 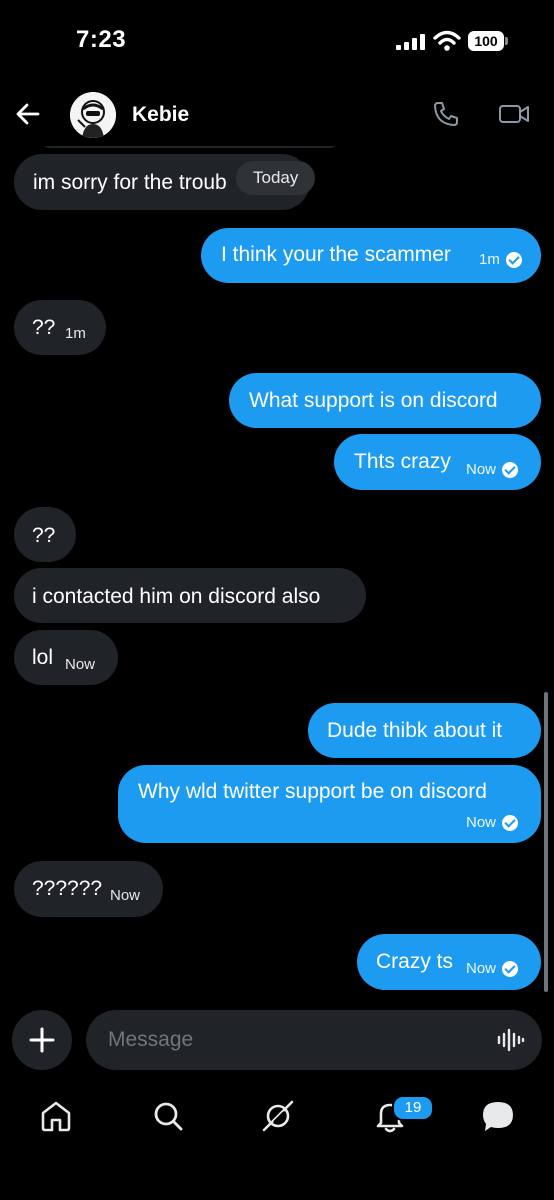 What do you see at coordinates (190, 147) in the screenshot?
I see `previous-message-edge` at bounding box center [190, 147].